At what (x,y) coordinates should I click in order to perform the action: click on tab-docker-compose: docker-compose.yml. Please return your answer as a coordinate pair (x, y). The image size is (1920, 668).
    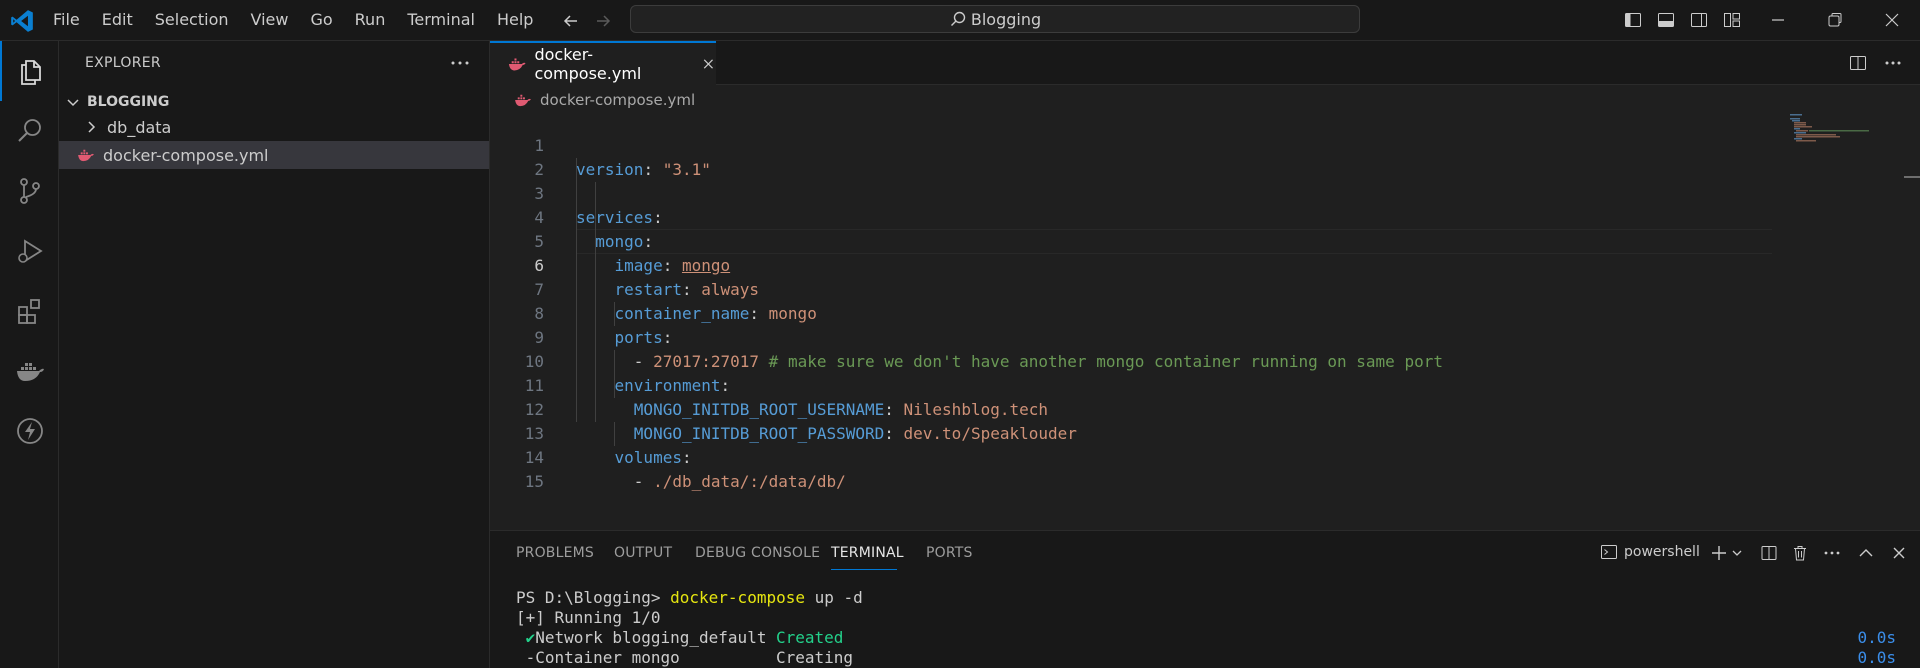
    Looking at the image, I should click on (603, 63).